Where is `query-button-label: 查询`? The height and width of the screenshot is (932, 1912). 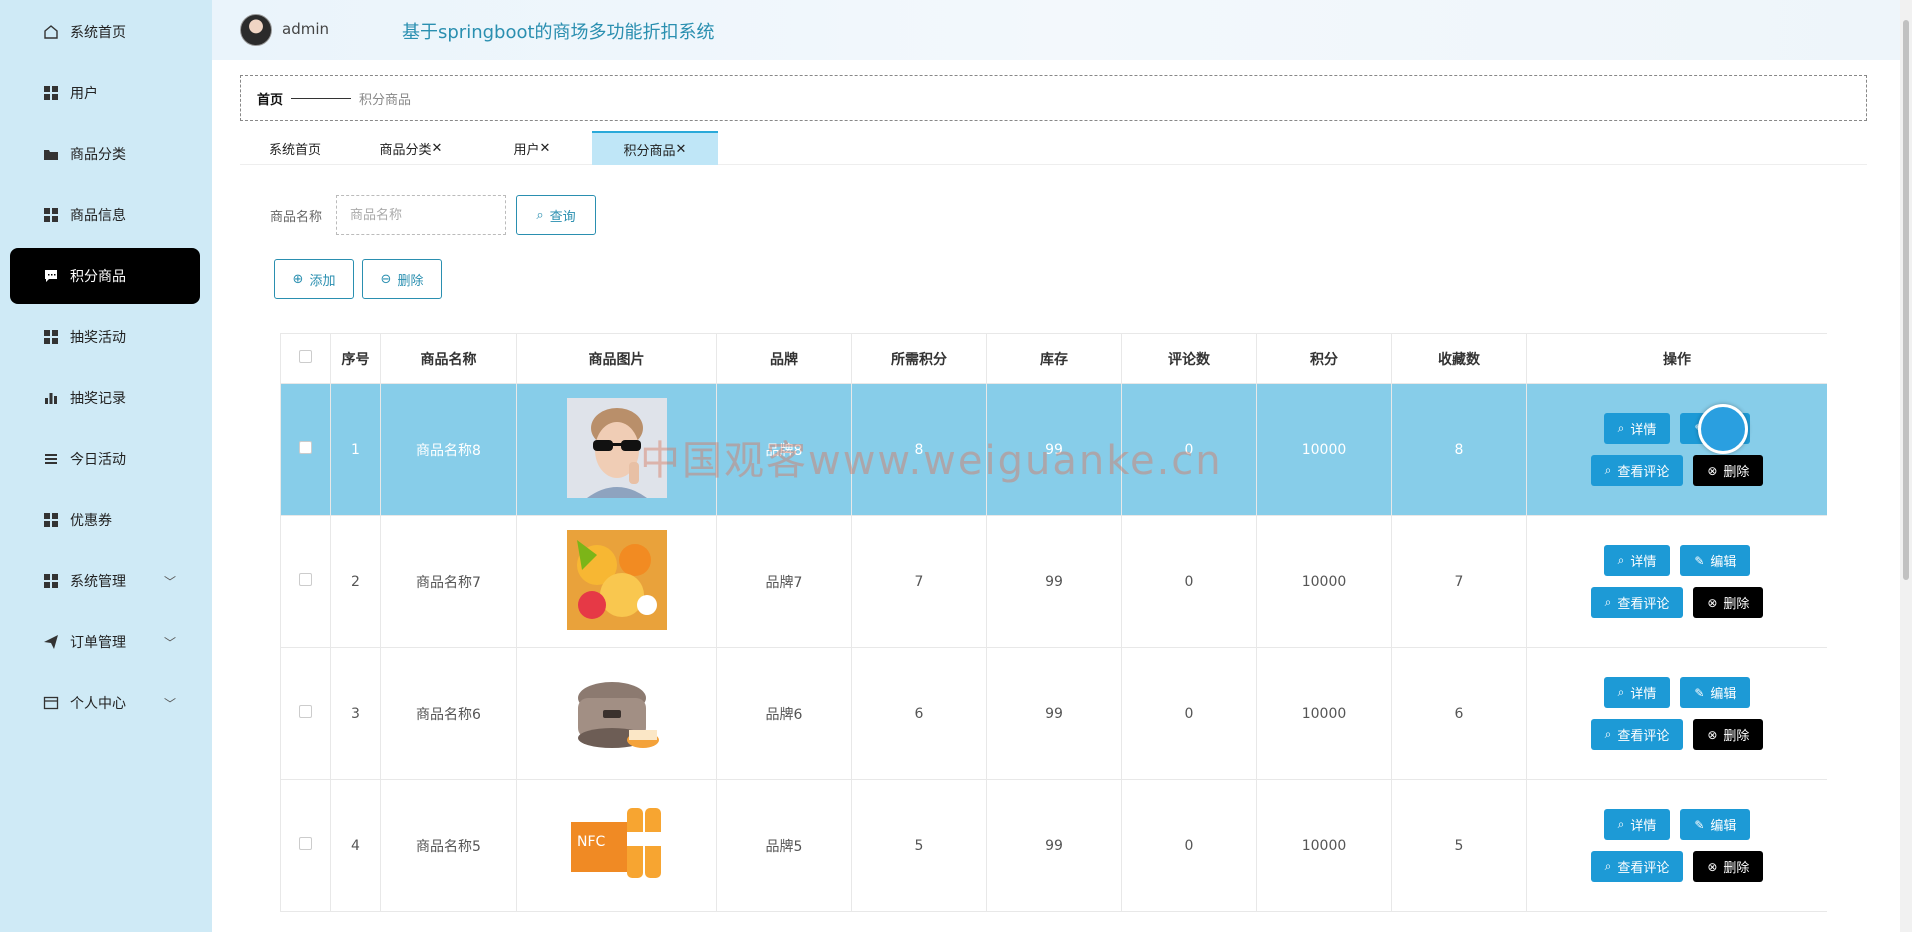
query-button-label: 查询 is located at coordinates (562, 217).